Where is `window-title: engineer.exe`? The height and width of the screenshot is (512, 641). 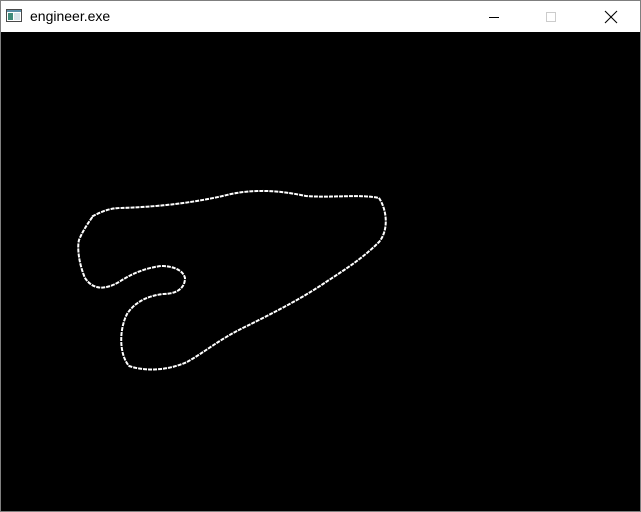
window-title: engineer.exe is located at coordinates (70, 16).